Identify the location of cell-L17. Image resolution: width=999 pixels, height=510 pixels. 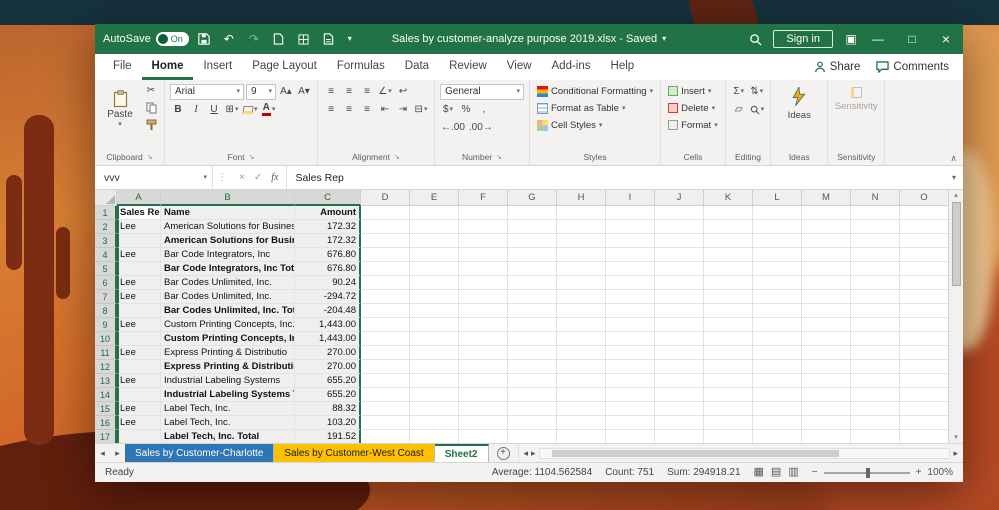
(777, 436).